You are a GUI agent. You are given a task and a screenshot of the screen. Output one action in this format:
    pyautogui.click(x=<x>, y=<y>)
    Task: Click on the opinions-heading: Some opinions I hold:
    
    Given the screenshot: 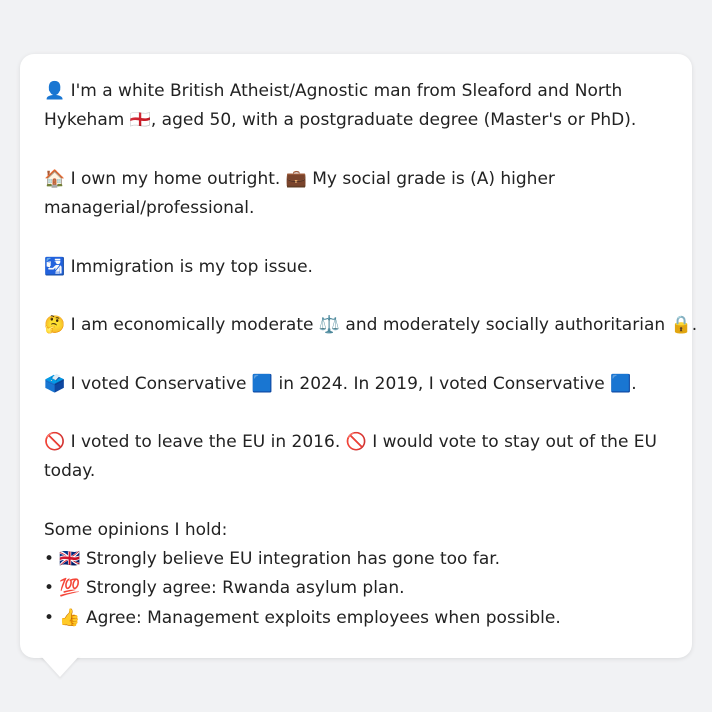 What is the action you would take?
    pyautogui.click(x=136, y=530)
    